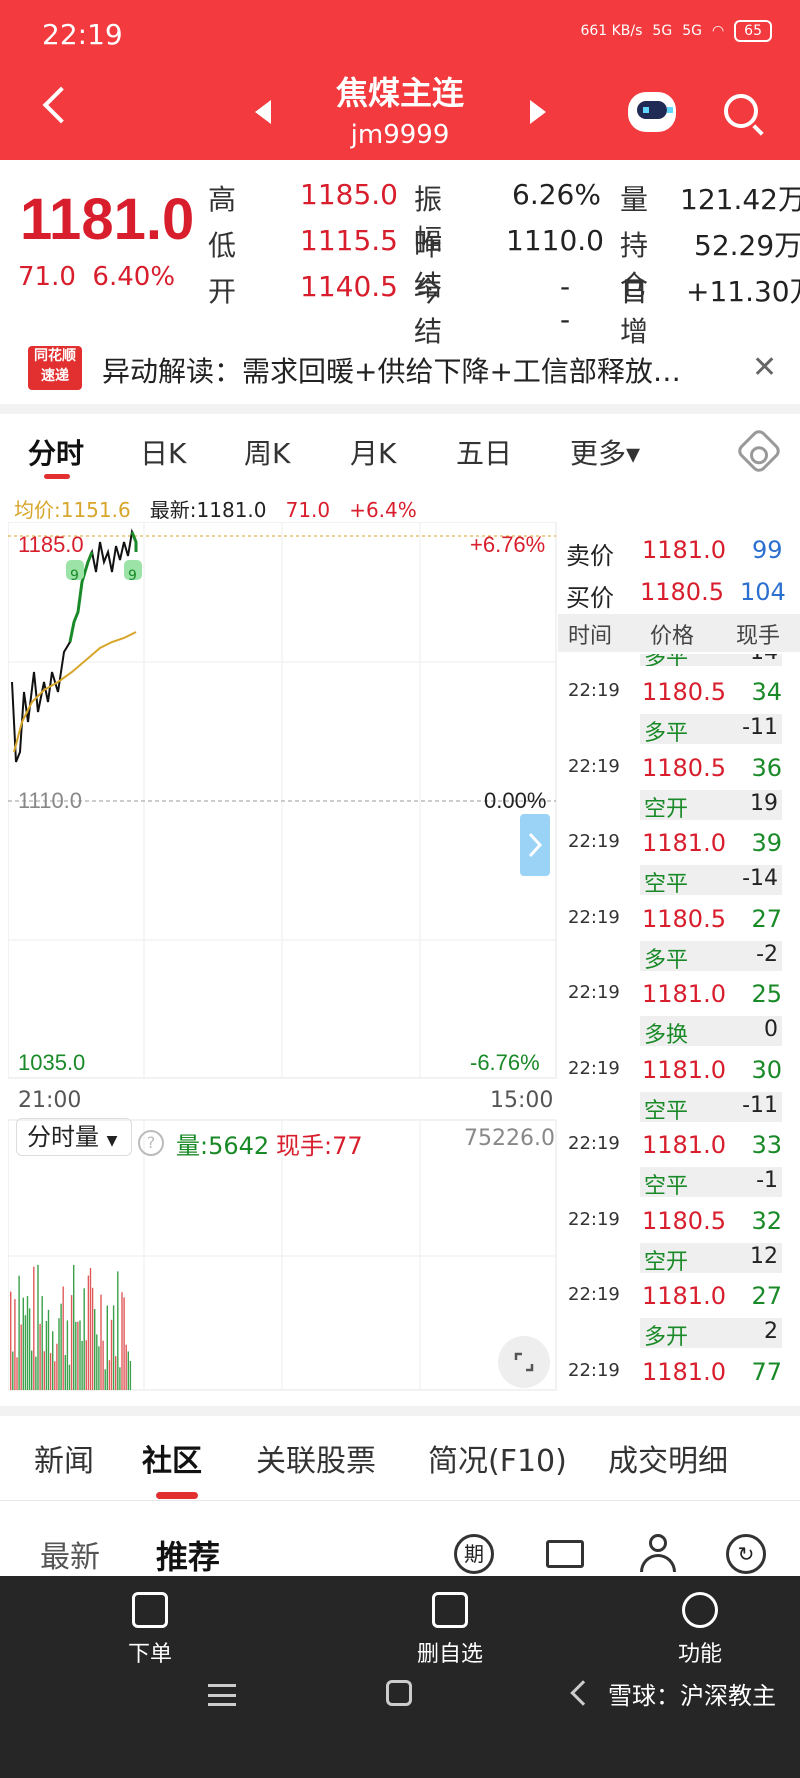  What do you see at coordinates (658, 1554) in the screenshot?
I see `user-icon` at bounding box center [658, 1554].